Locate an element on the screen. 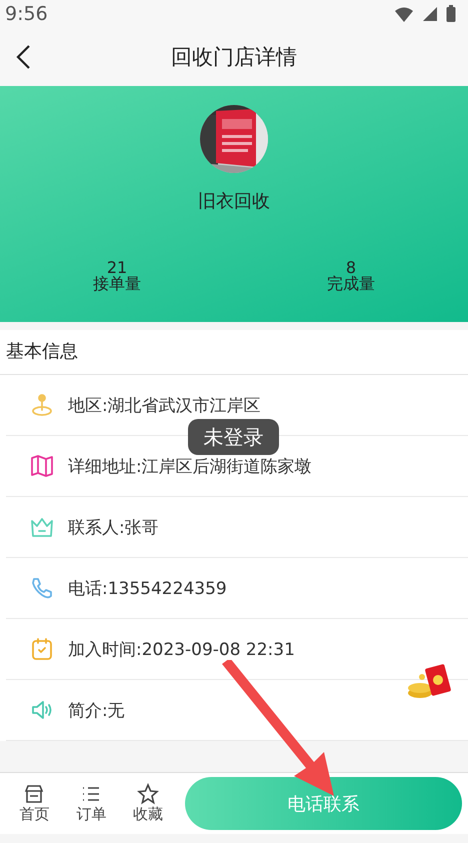  tab-item: 首页 is located at coordinates (34, 803).